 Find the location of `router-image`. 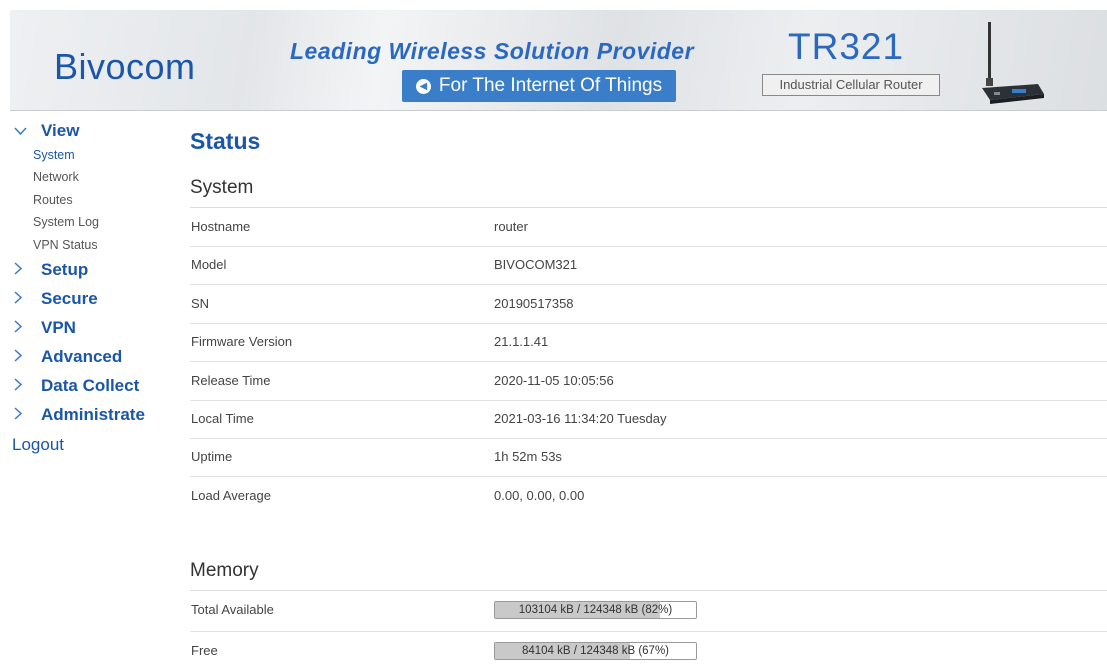

router-image is located at coordinates (1013, 63).